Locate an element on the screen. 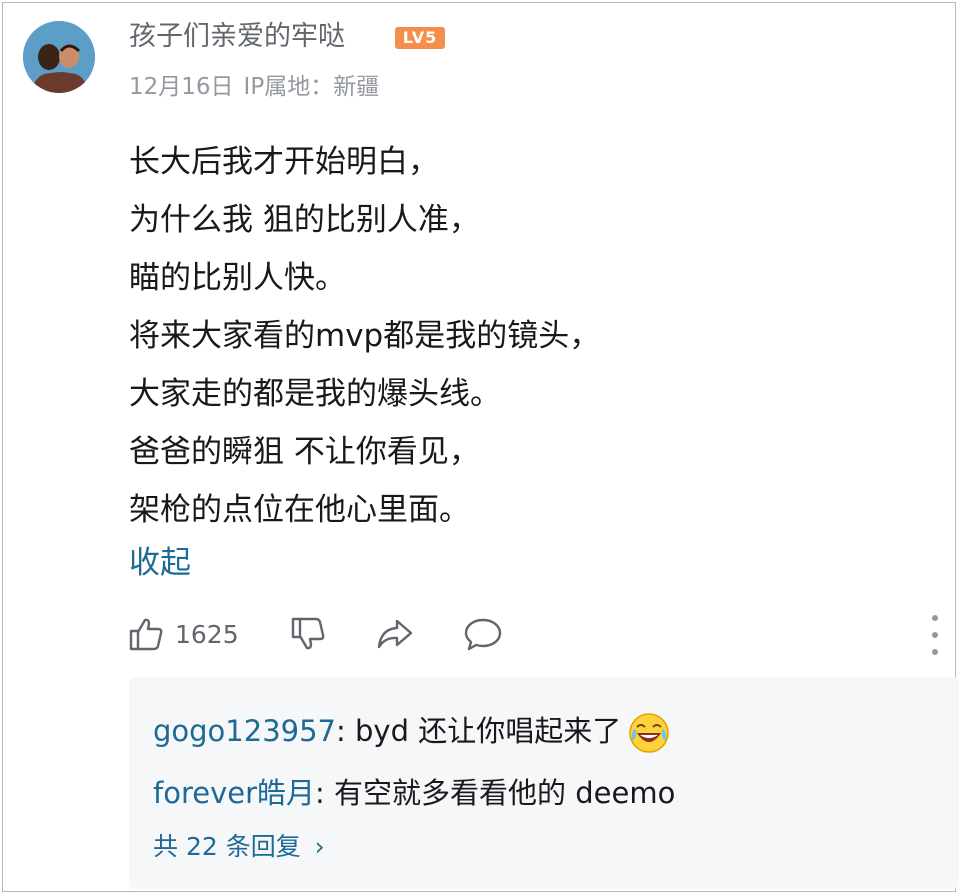  share-button is located at coordinates (395, 634).